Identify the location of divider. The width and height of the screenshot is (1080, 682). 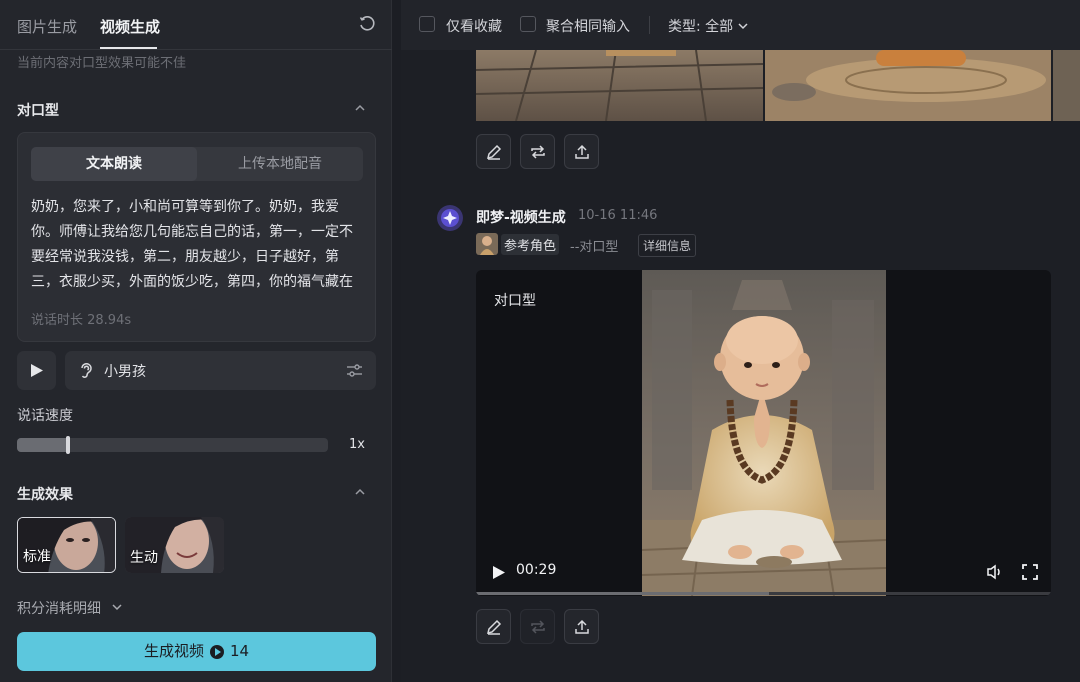
(649, 25).